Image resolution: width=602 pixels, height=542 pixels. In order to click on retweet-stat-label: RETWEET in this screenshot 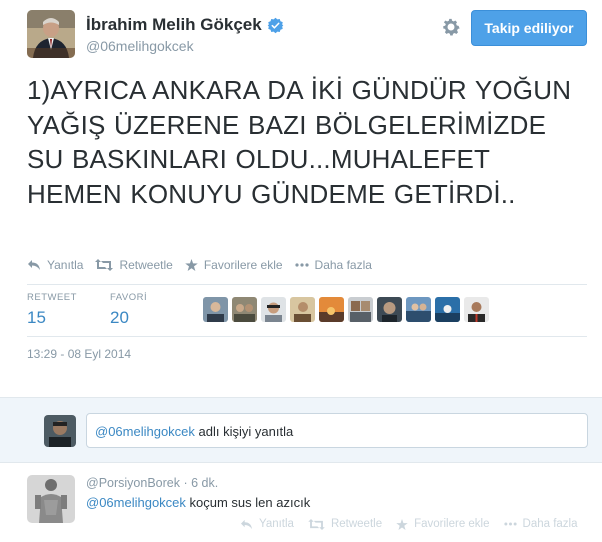, I will do `click(52, 297)`.